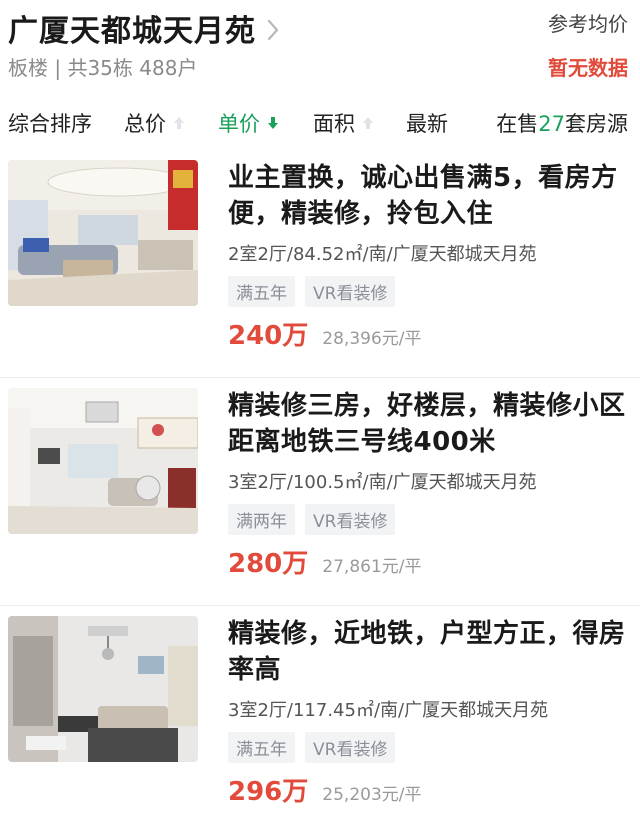  What do you see at coordinates (273, 123) in the screenshot?
I see `sort-arrow-down-icon` at bounding box center [273, 123].